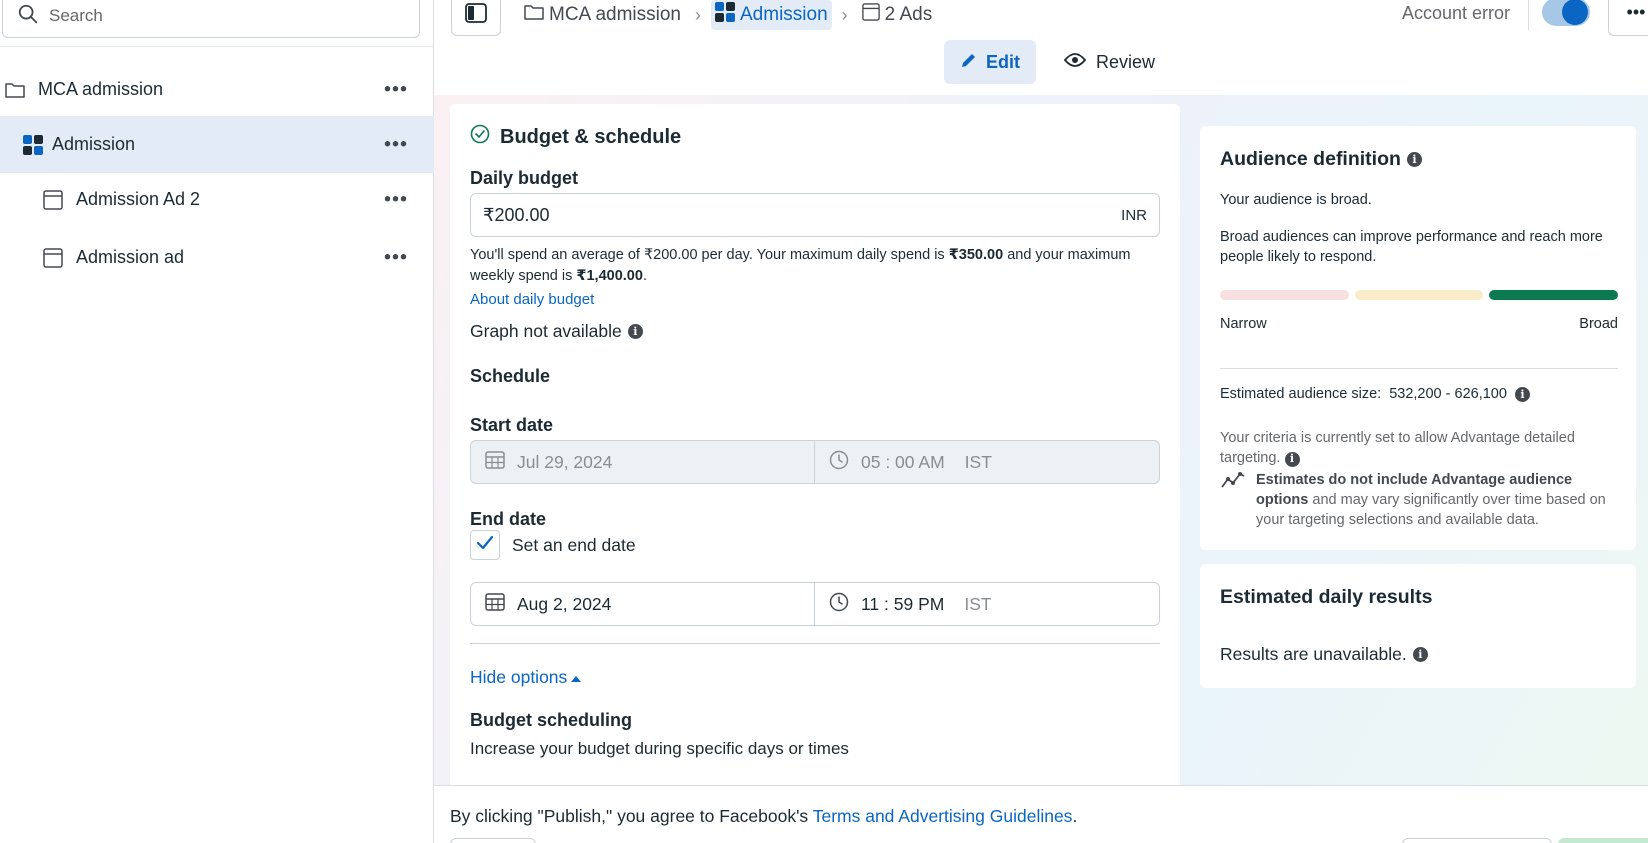 The width and height of the screenshot is (1648, 843). Describe the element at coordinates (1310, 159) in the screenshot. I see `audience-title: Audience definition` at that location.